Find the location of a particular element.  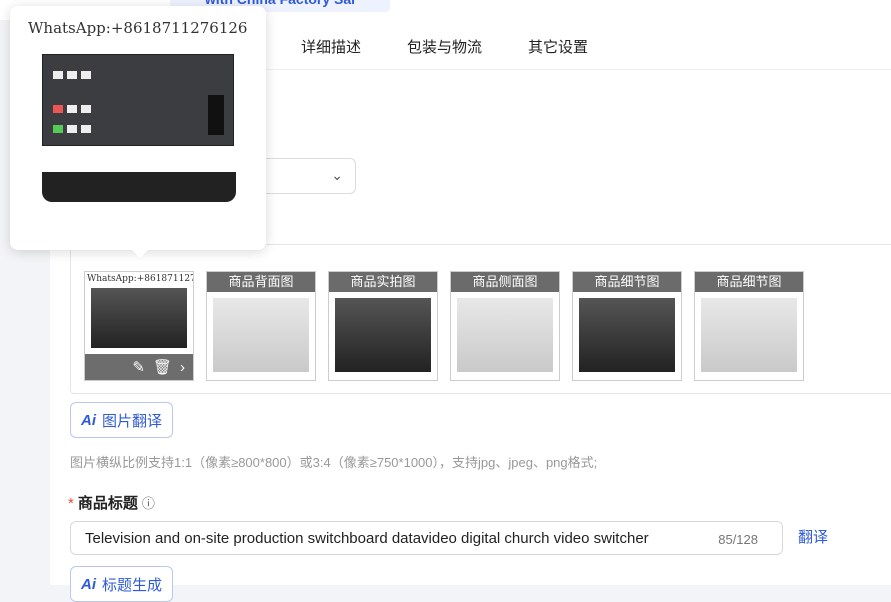

image-thumb: 商品实拍图 is located at coordinates (383, 326).